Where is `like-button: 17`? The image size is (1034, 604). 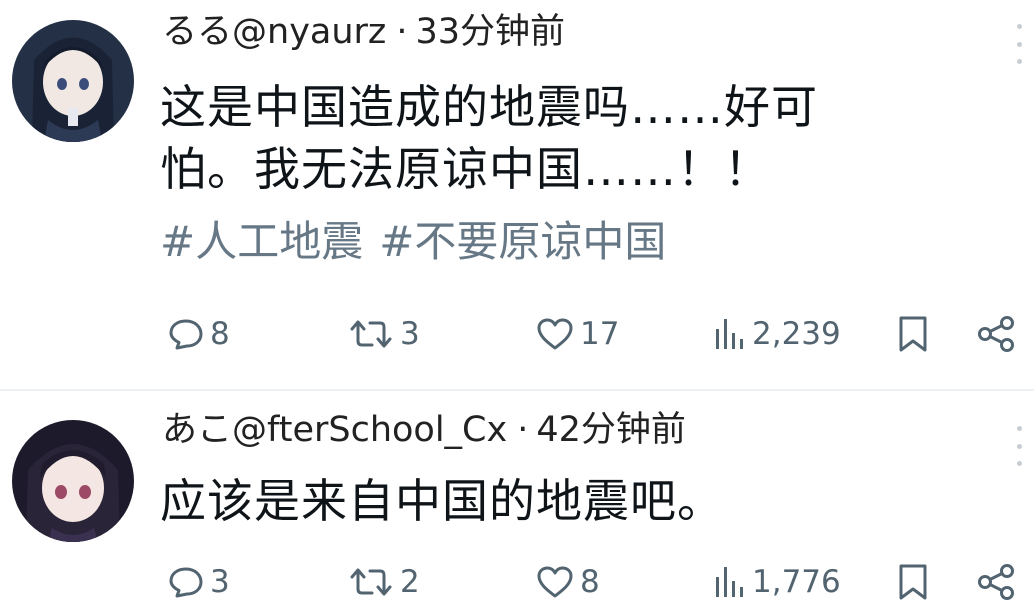
like-button: 17 is located at coordinates (577, 334).